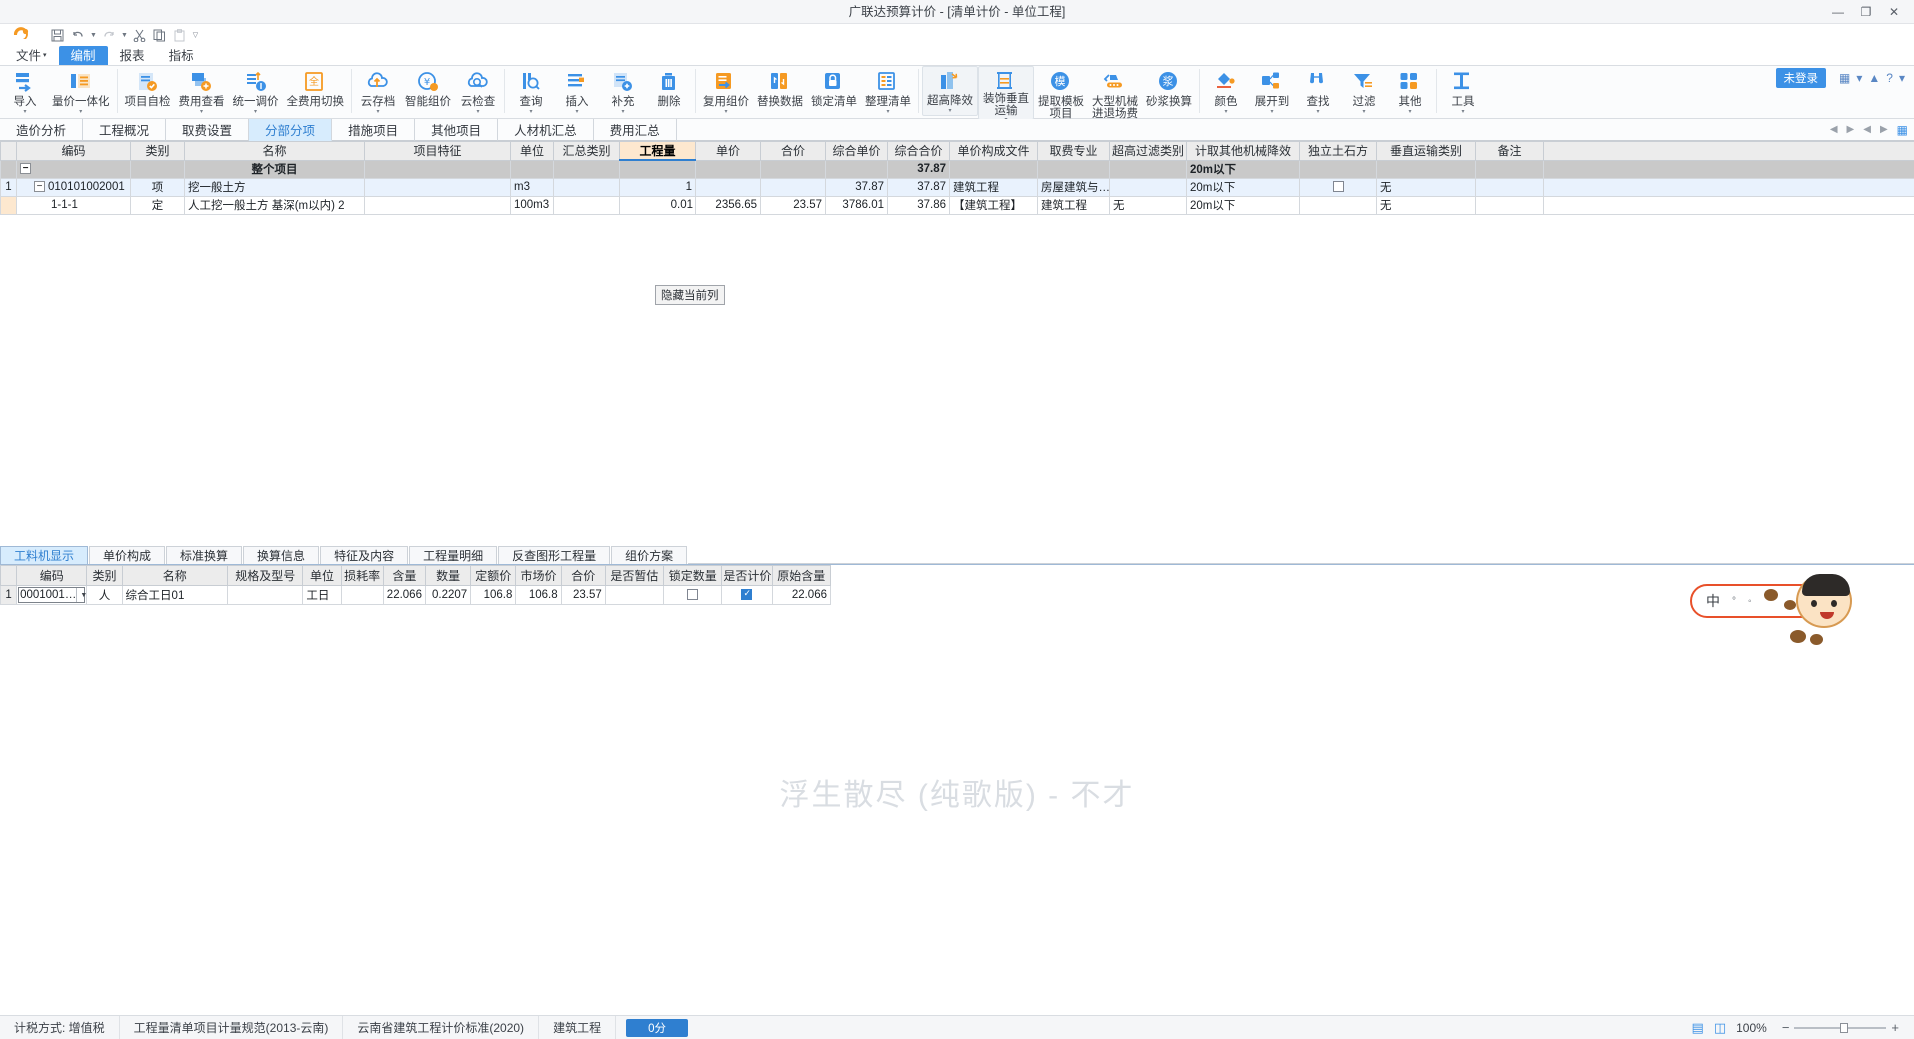 Image resolution: width=1914 pixels, height=1039 pixels. I want to click on ribbon-button-decoration-vertical: 装饰垂直 运输 ▾, so click(1006, 94).